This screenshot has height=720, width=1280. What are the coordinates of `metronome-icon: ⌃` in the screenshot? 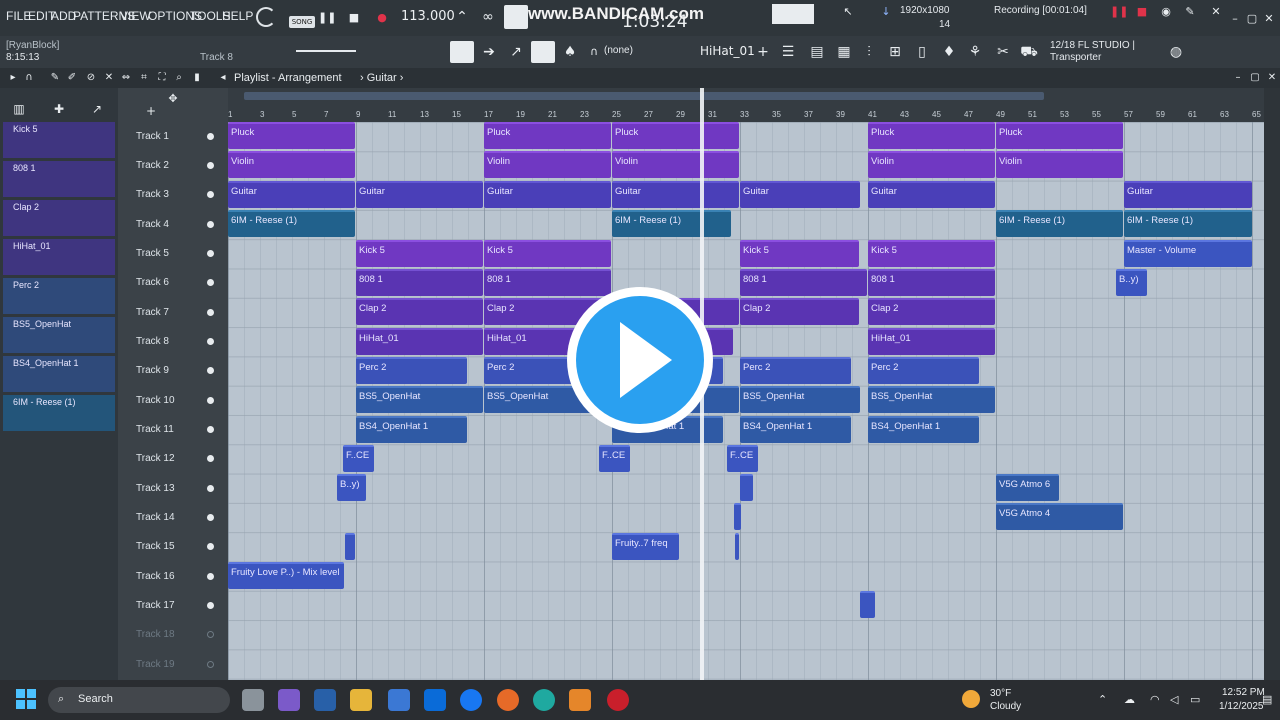 It's located at (462, 17).